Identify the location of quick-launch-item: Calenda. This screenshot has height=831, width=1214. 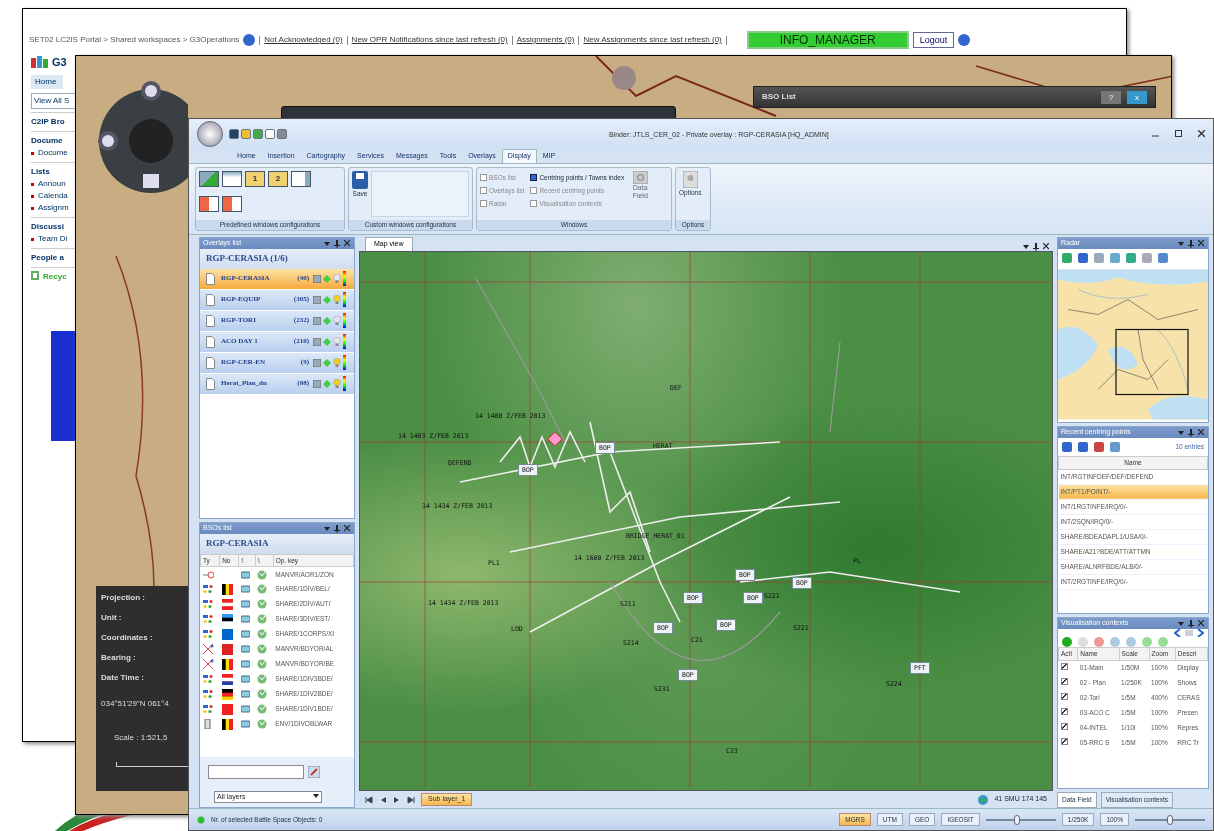
(53, 196).